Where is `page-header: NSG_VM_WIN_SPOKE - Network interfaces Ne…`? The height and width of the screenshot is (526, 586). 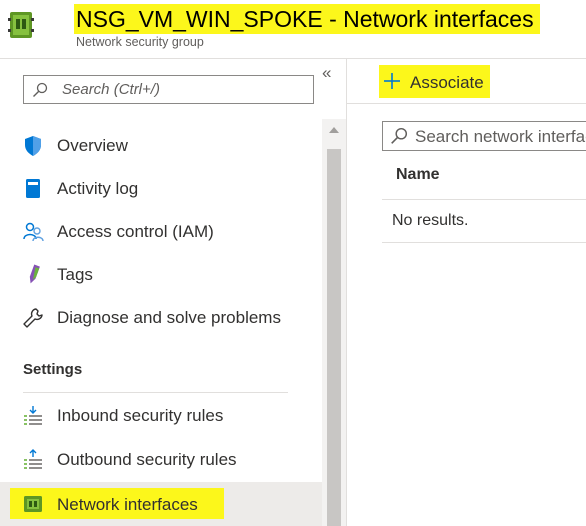
page-header: NSG_VM_WIN_SPOKE - Network interfaces Ne… is located at coordinates (293, 29).